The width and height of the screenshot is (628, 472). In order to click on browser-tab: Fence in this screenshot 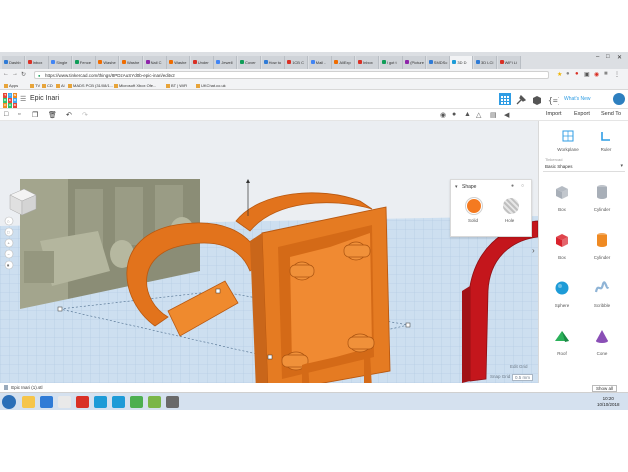, I will do `click(84, 62)`.